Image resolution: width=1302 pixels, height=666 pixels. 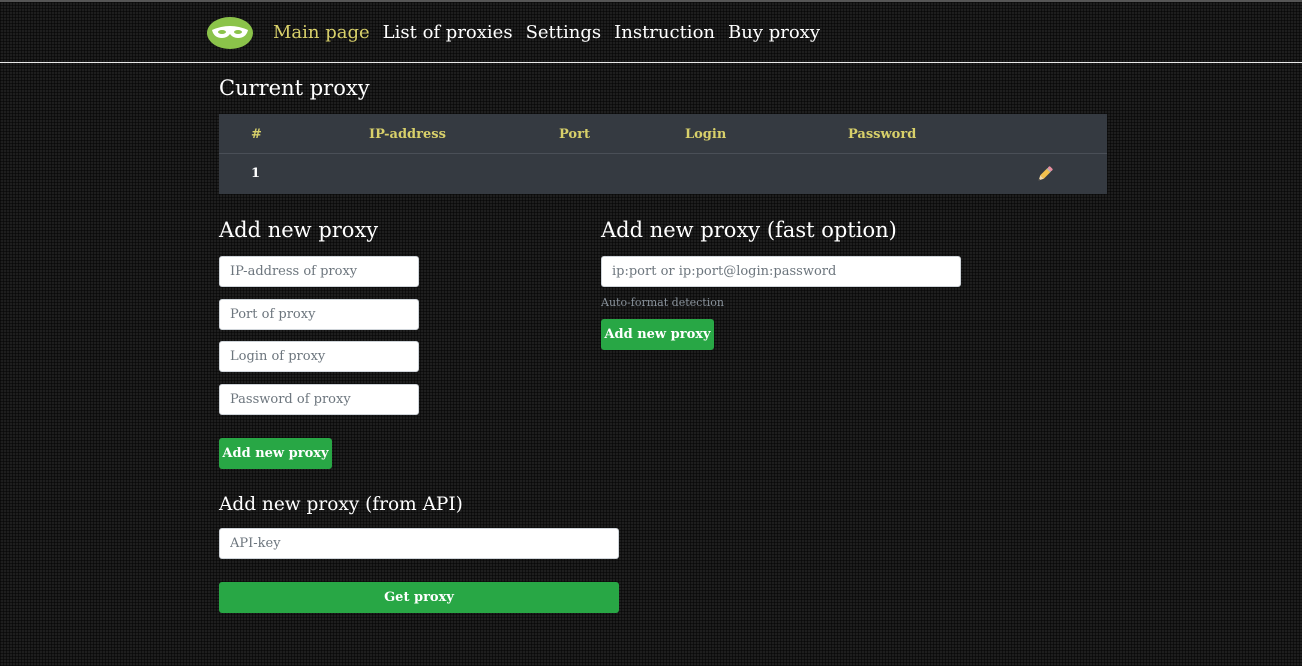 What do you see at coordinates (1045, 174) in the screenshot?
I see `pencil-icon` at bounding box center [1045, 174].